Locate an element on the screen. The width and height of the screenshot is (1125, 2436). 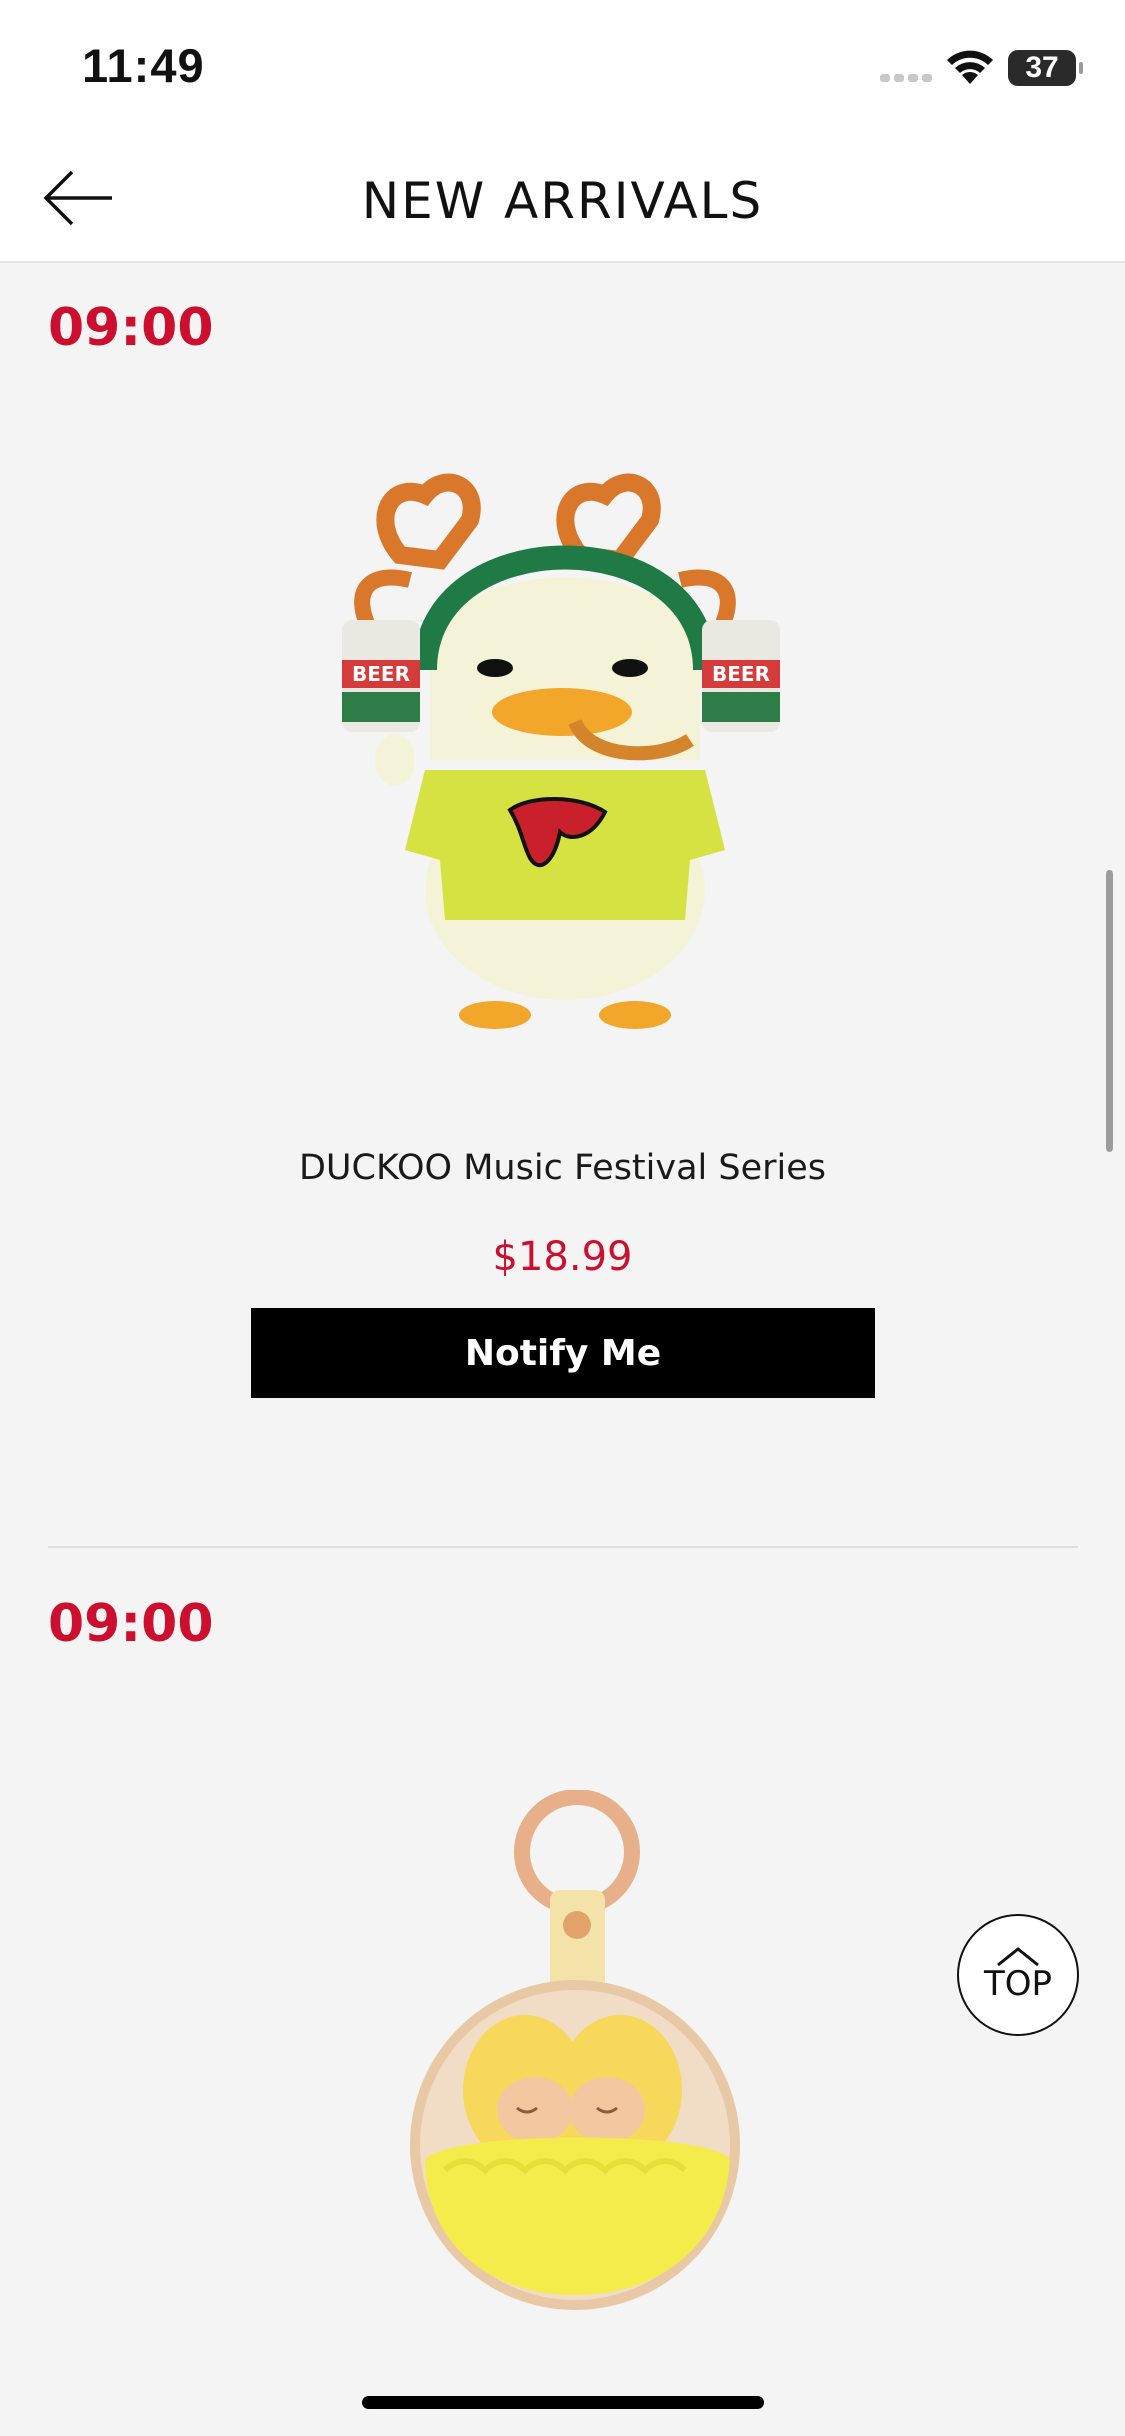
battery-icon: 37 is located at coordinates (1045, 68).